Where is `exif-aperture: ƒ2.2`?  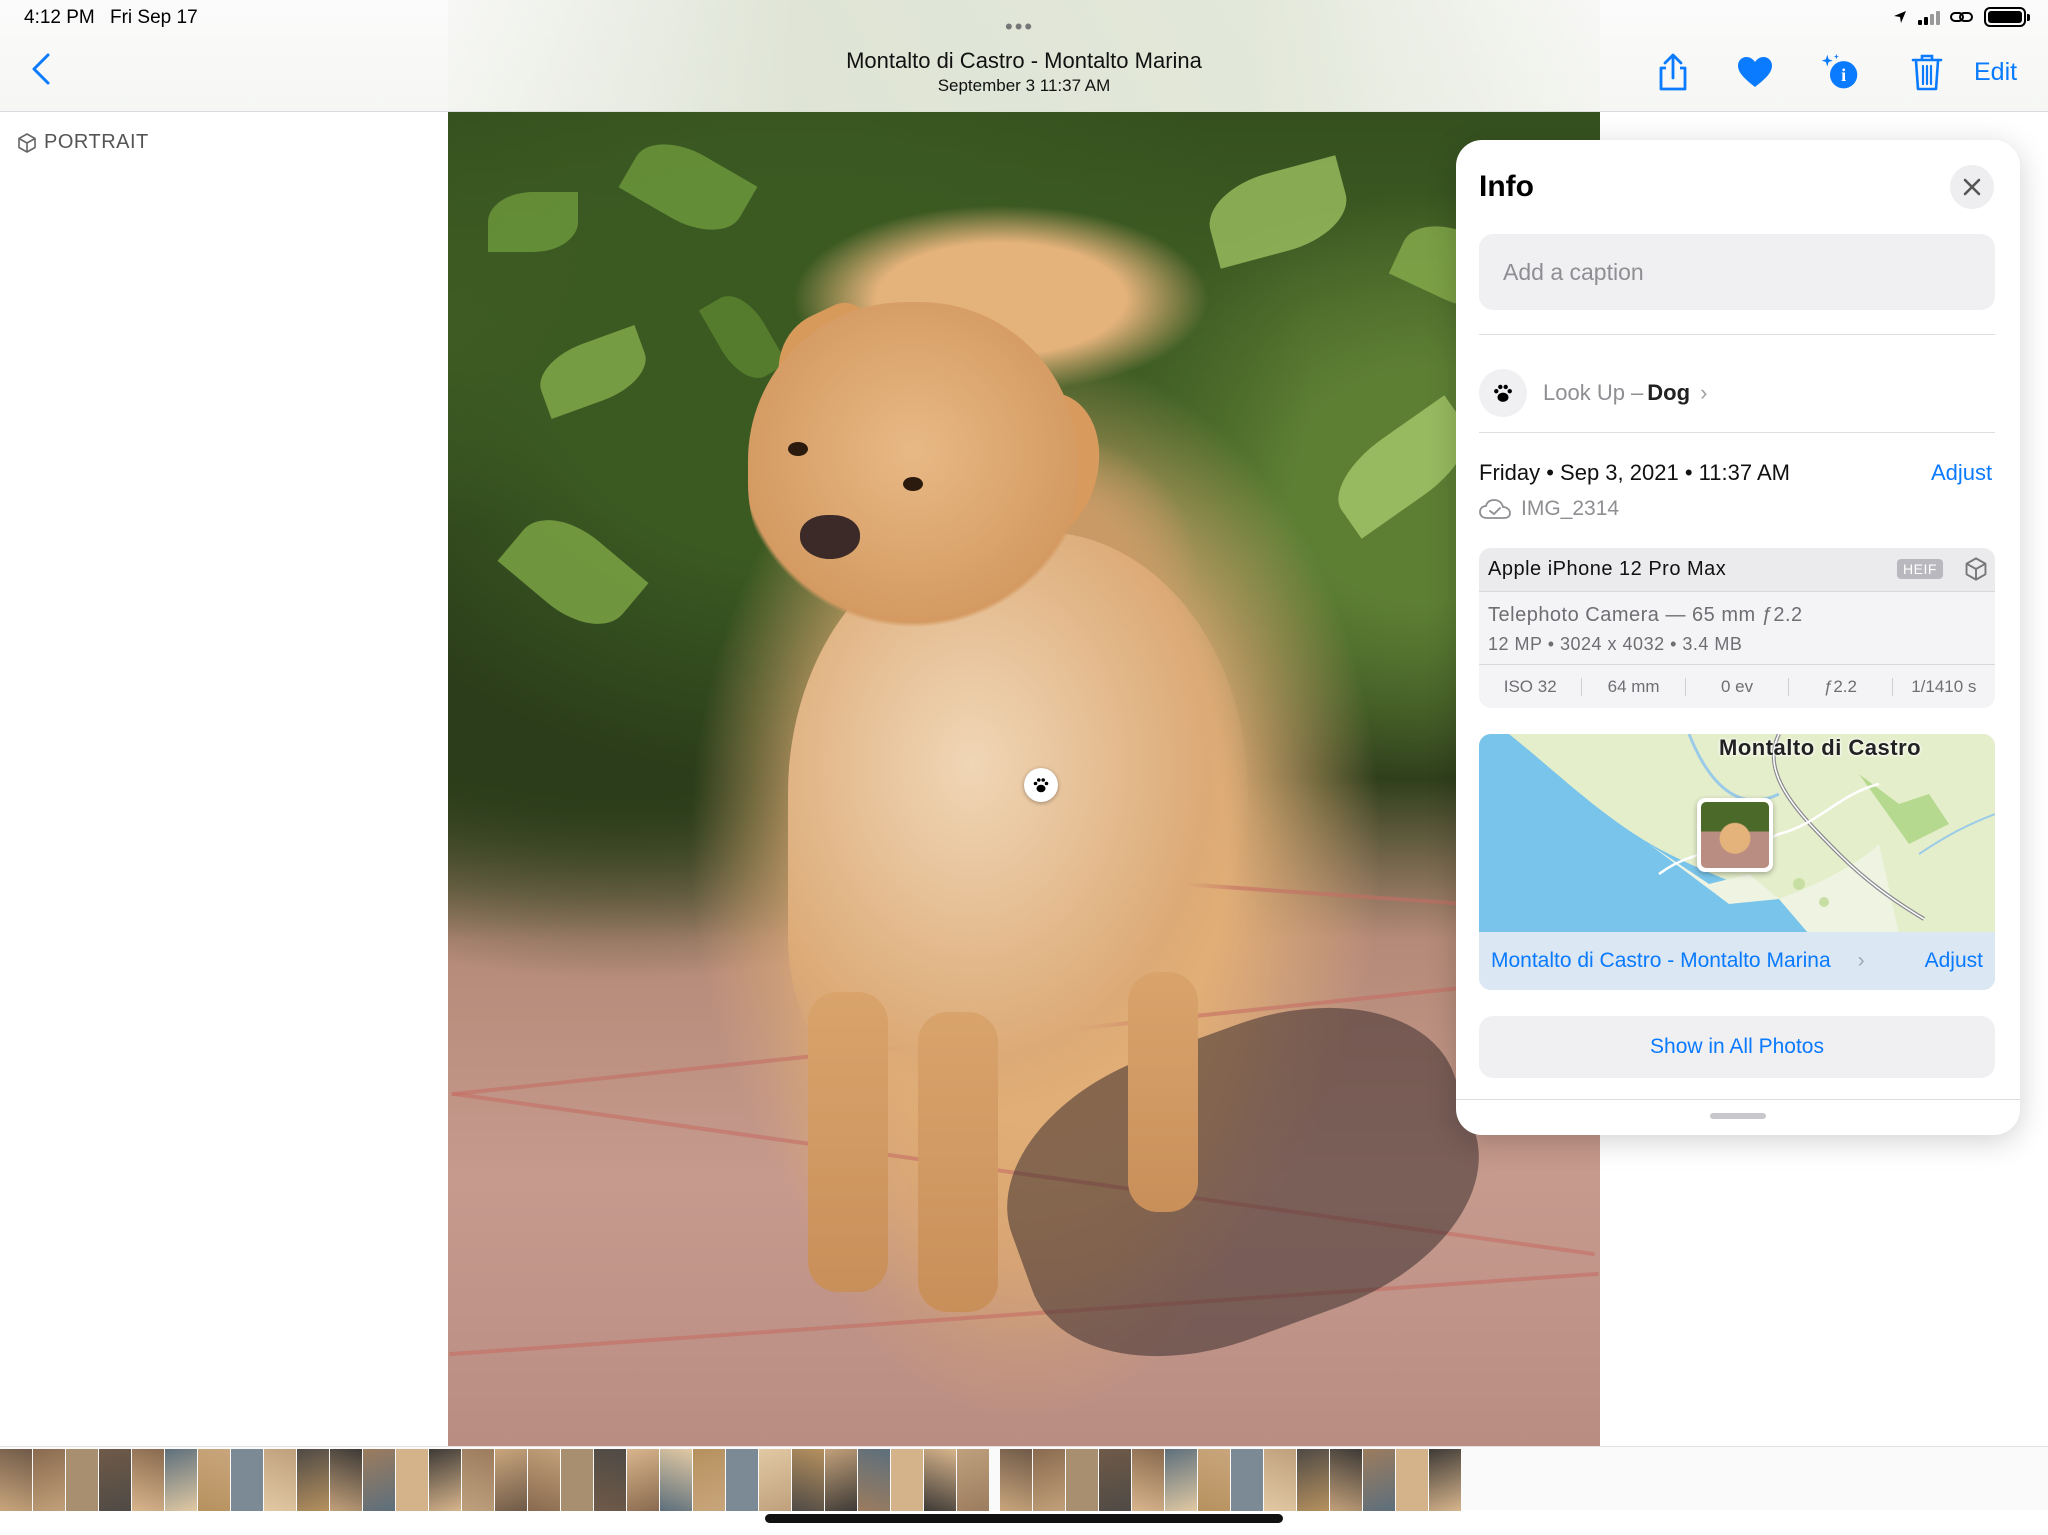 exif-aperture: ƒ2.2 is located at coordinates (1841, 686).